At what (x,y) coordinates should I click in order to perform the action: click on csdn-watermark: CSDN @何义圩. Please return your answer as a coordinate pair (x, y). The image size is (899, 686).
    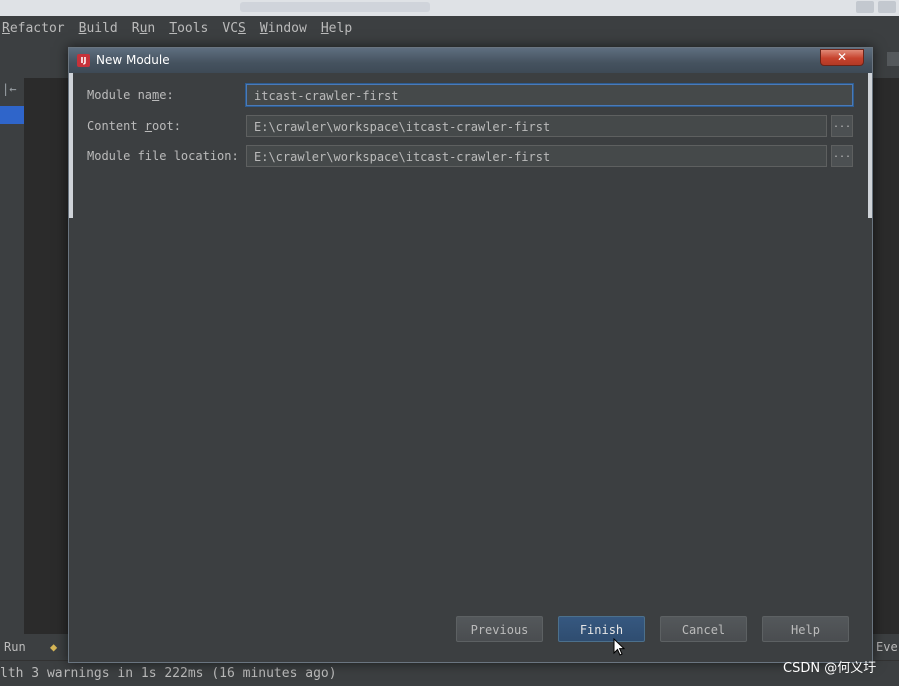
    Looking at the image, I should click on (830, 668).